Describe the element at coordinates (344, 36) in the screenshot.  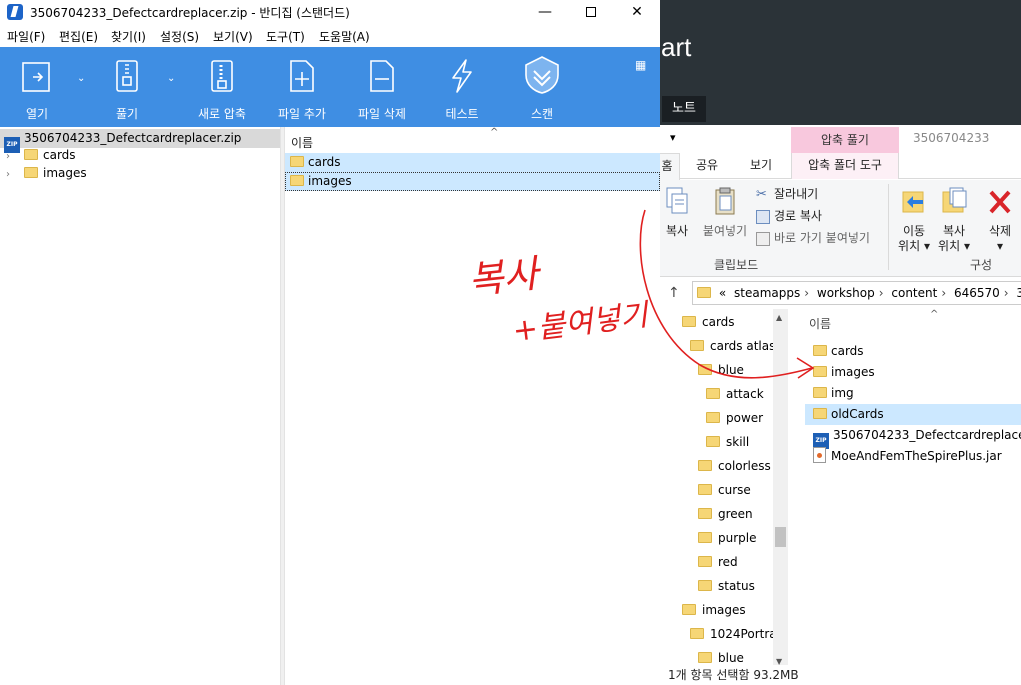
I see `menu-help: 도움말(A)` at that location.